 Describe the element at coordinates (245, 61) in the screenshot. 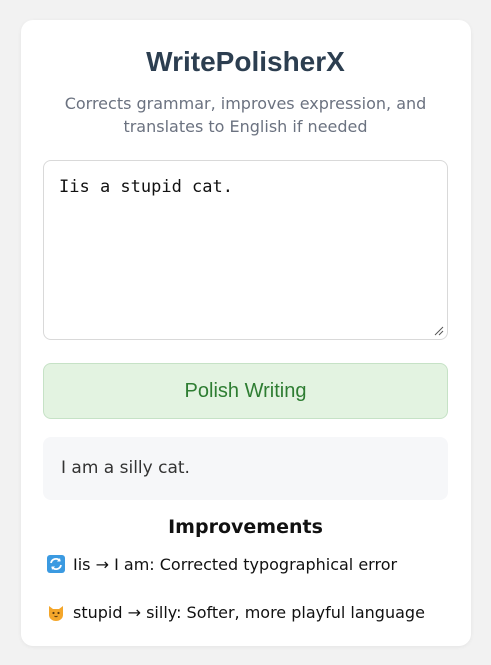

I see `app-title: WritePolisherX` at that location.